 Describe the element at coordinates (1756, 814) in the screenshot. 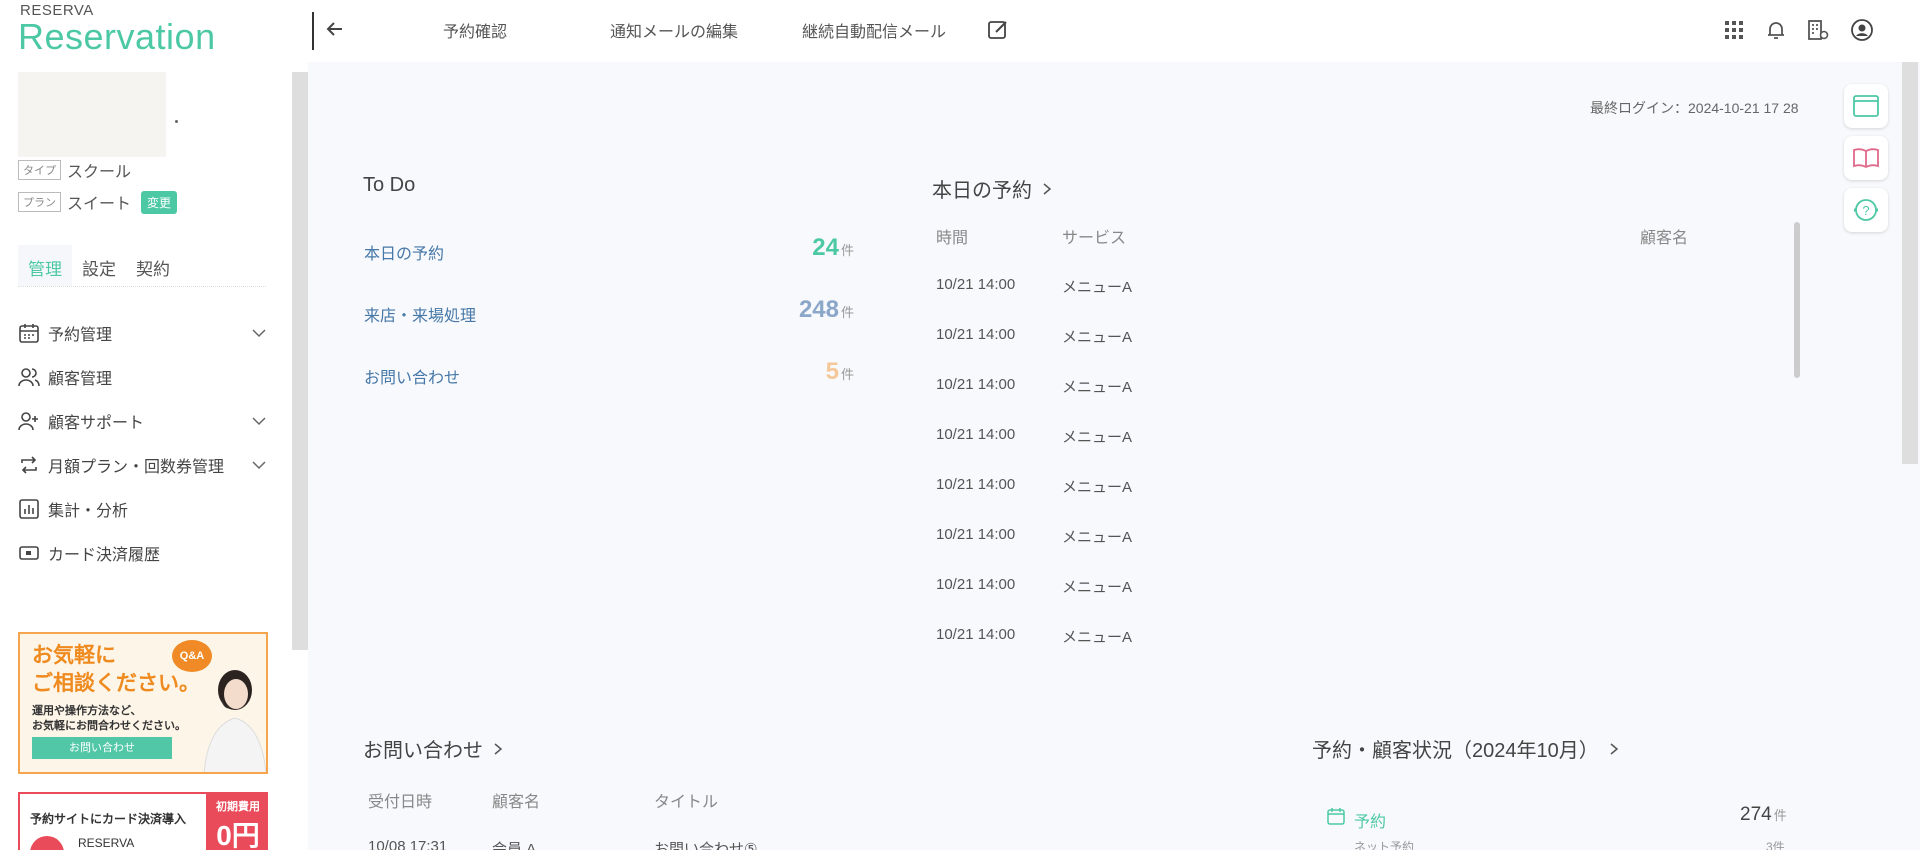

I see `status-value-number: 274` at that location.